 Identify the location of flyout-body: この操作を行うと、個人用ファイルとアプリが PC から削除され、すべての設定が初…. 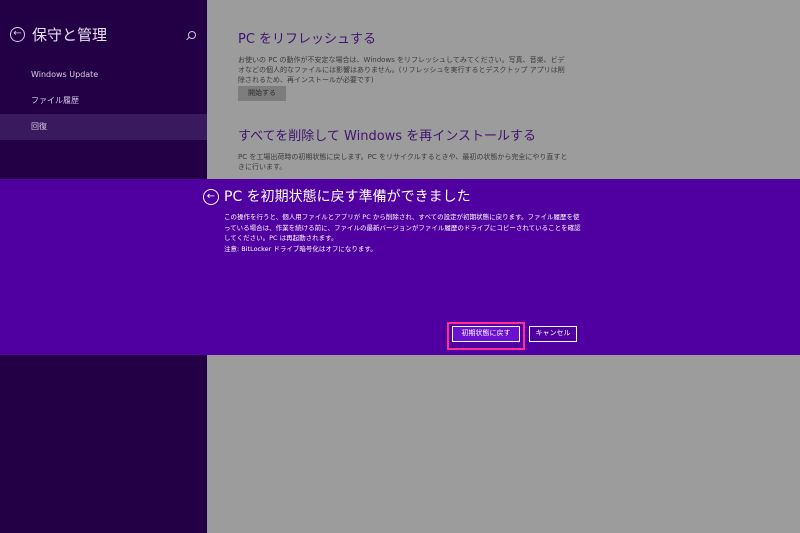
(404, 233).